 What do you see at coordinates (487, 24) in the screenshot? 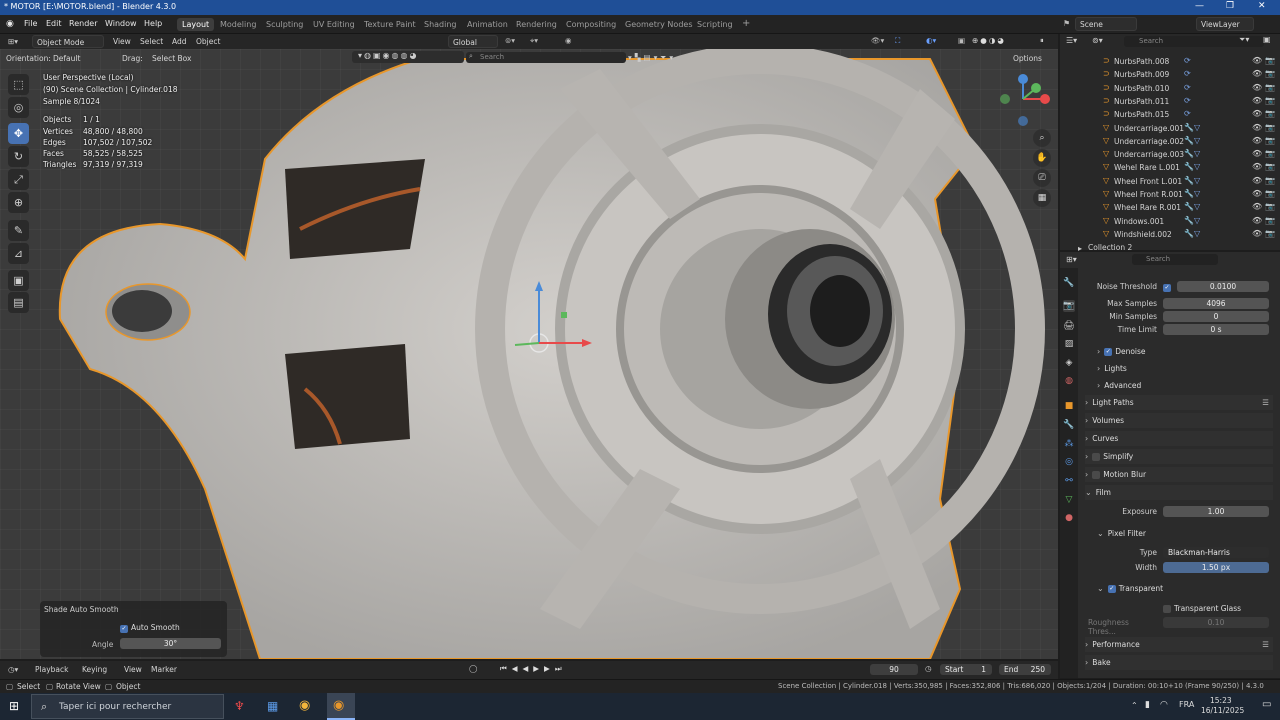
I see `tab-animation: Animation` at bounding box center [487, 24].